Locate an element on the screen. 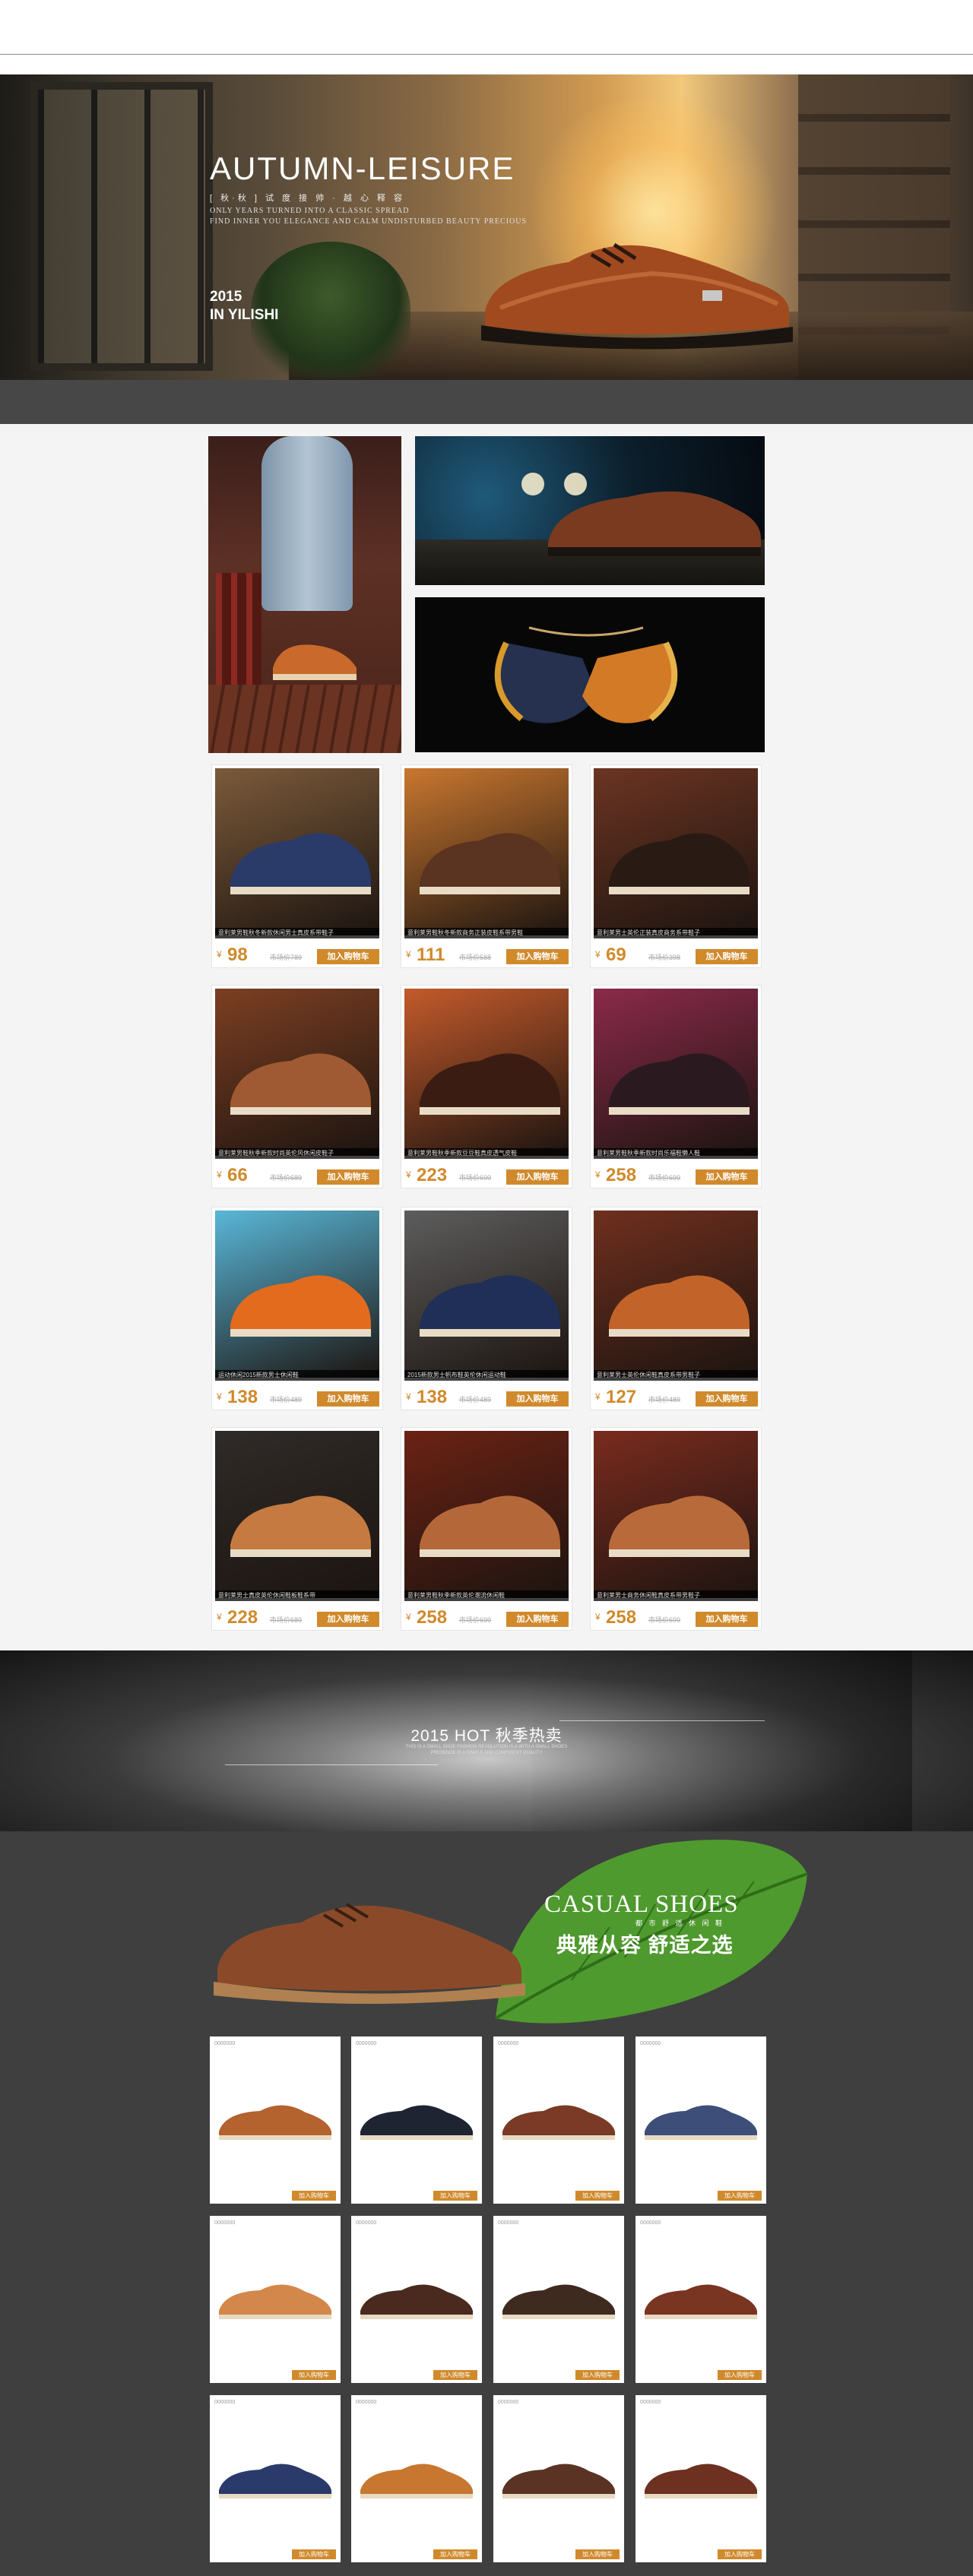  product-card: 意利莱男鞋秋季新款时尚英伦风休闲皮鞋子 ¥66 市场价689 加入购物车 is located at coordinates (297, 1086).